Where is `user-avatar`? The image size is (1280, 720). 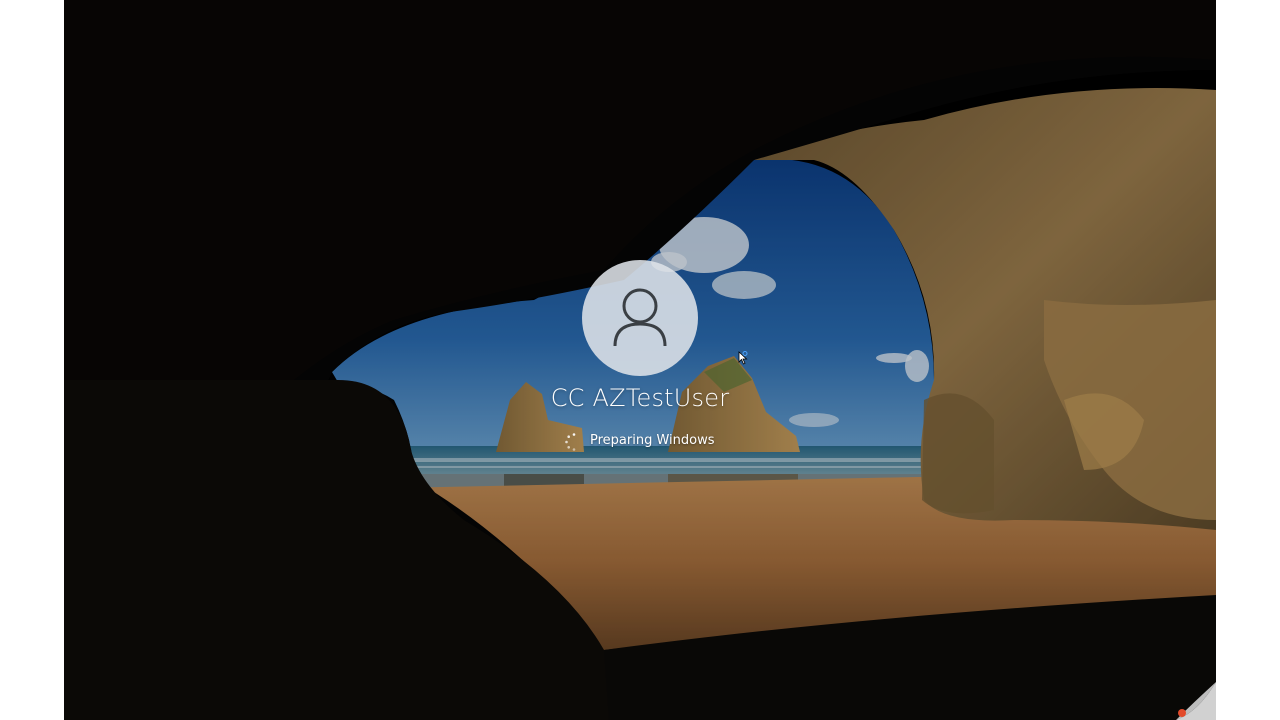
user-avatar is located at coordinates (640, 318).